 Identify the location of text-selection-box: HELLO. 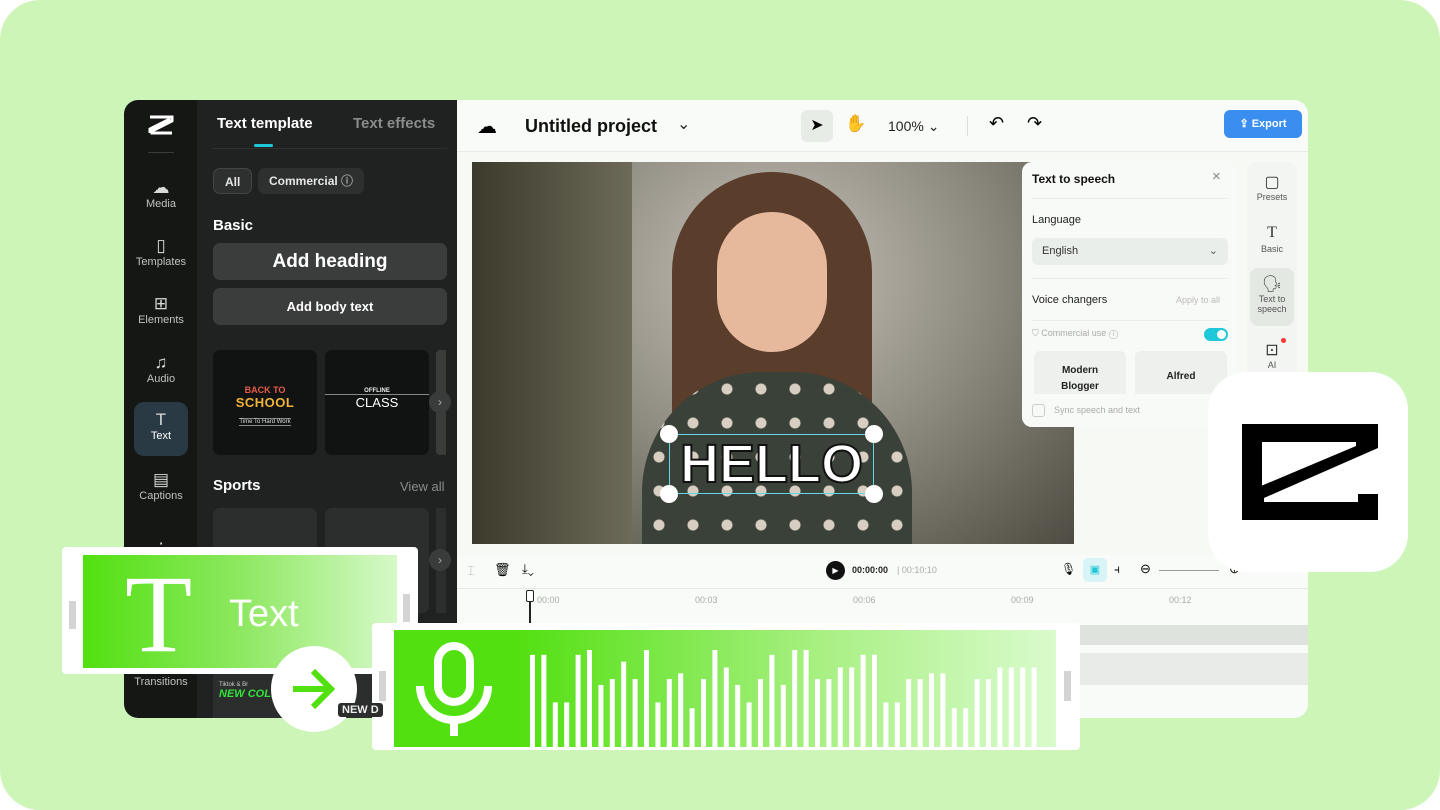
(771, 464).